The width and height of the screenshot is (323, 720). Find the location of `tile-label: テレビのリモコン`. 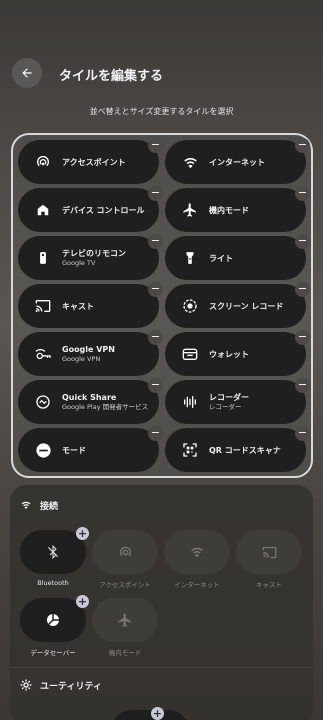

tile-label: テレビのリモコン is located at coordinates (94, 253).